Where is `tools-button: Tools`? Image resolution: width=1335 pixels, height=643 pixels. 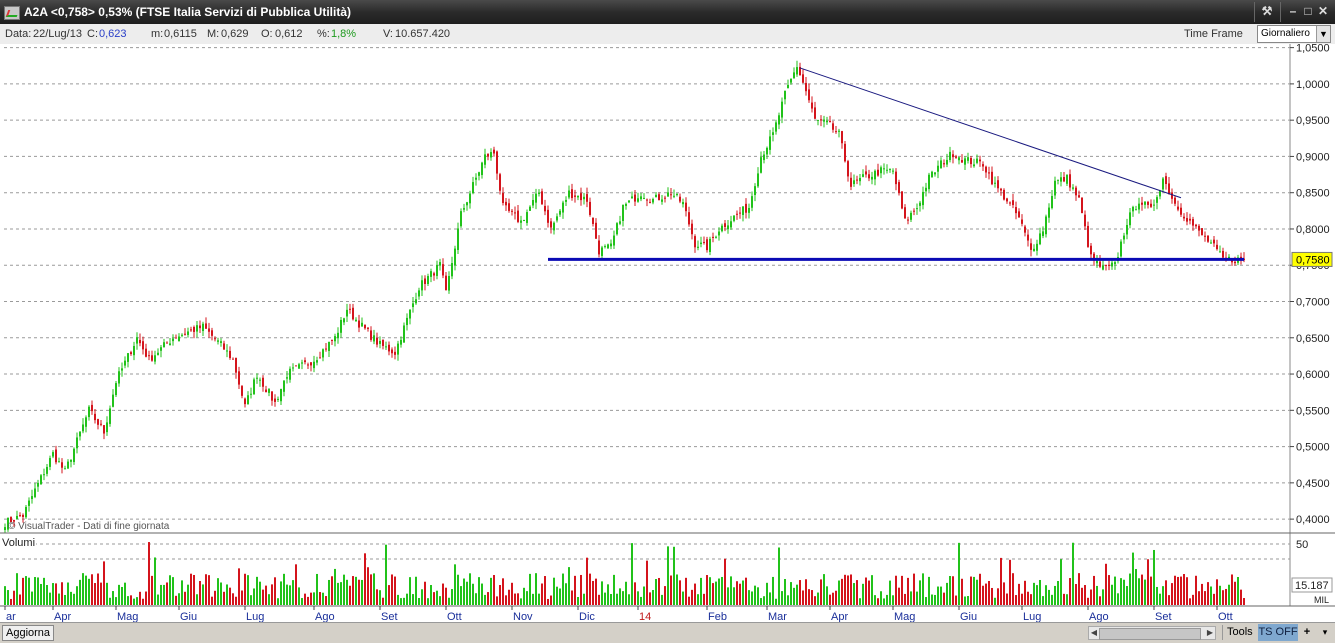 tools-button: Tools is located at coordinates (1239, 632).